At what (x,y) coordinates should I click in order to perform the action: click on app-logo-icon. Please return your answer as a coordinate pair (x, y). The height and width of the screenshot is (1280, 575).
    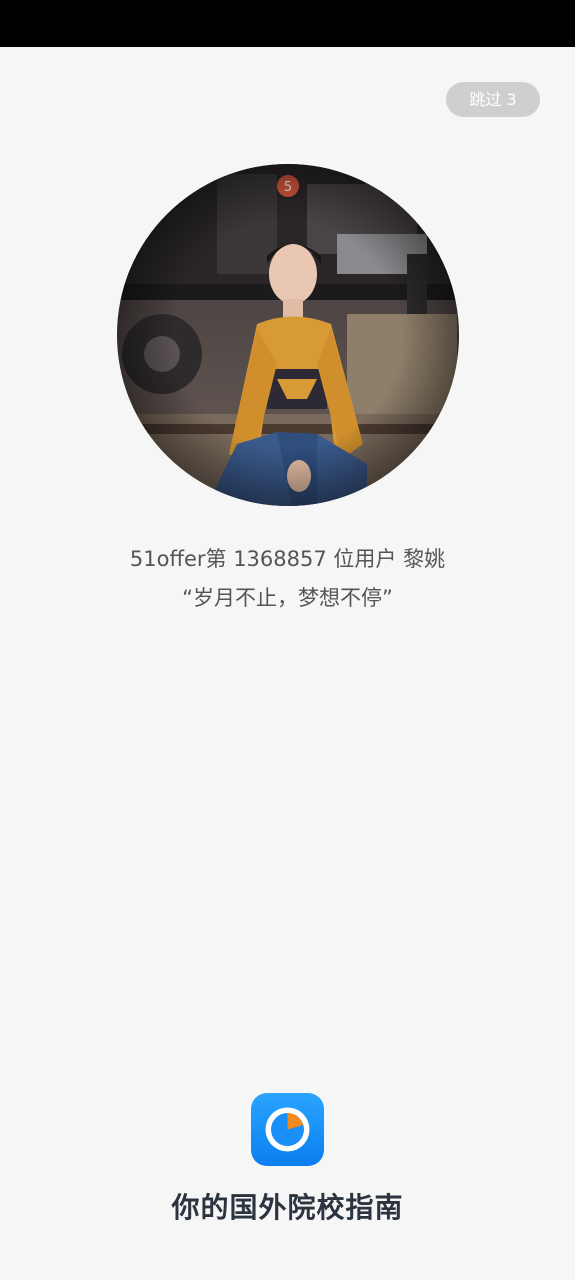
    Looking at the image, I should click on (287, 1129).